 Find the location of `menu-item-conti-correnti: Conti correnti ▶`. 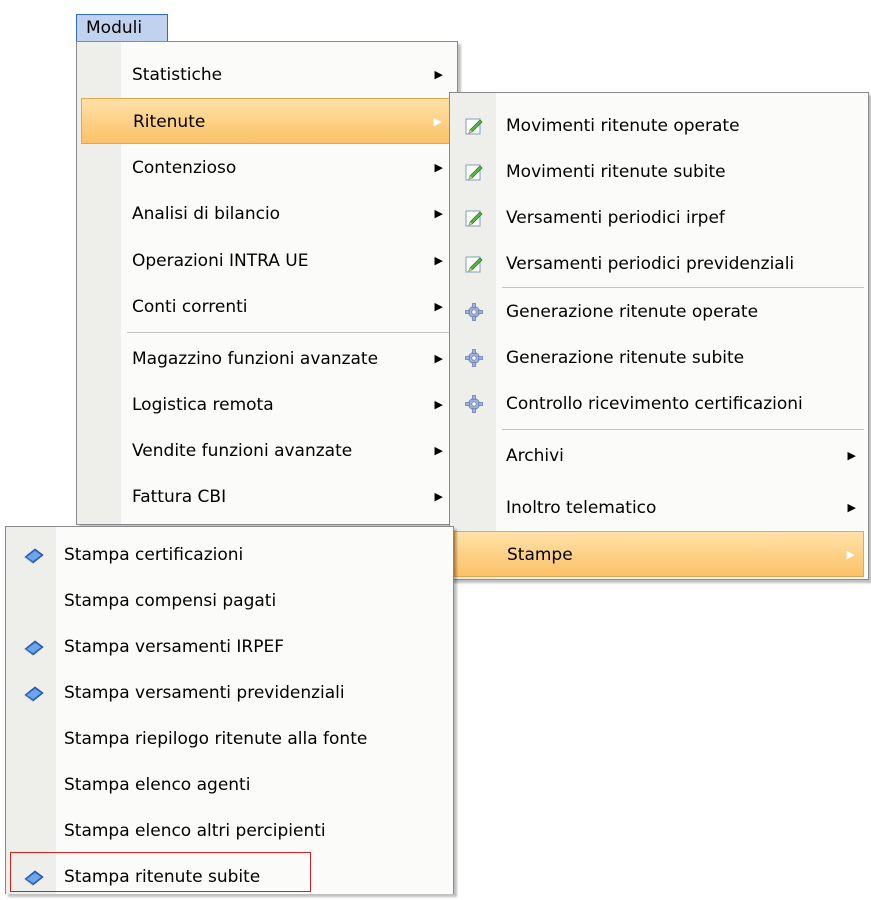

menu-item-conti-correnti: Conti correnti ▶ is located at coordinates (267, 307).